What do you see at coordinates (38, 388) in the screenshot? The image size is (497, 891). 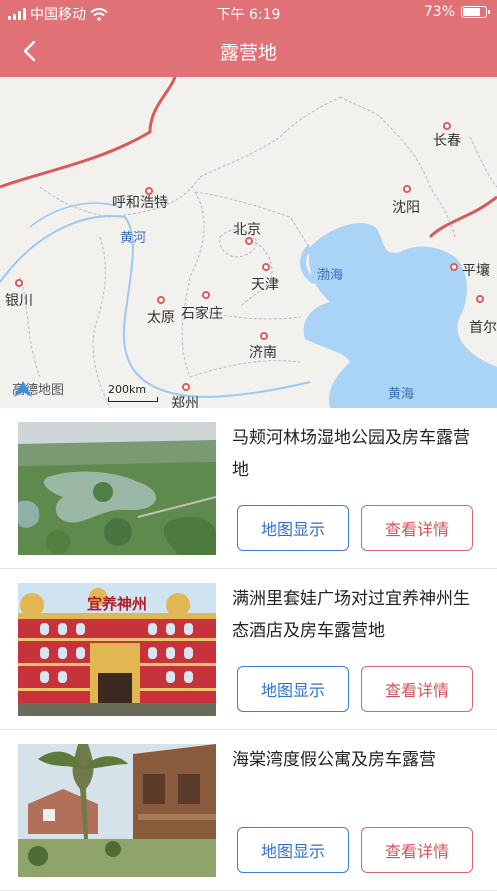 I see `map-provider-logo: 高德地图` at bounding box center [38, 388].